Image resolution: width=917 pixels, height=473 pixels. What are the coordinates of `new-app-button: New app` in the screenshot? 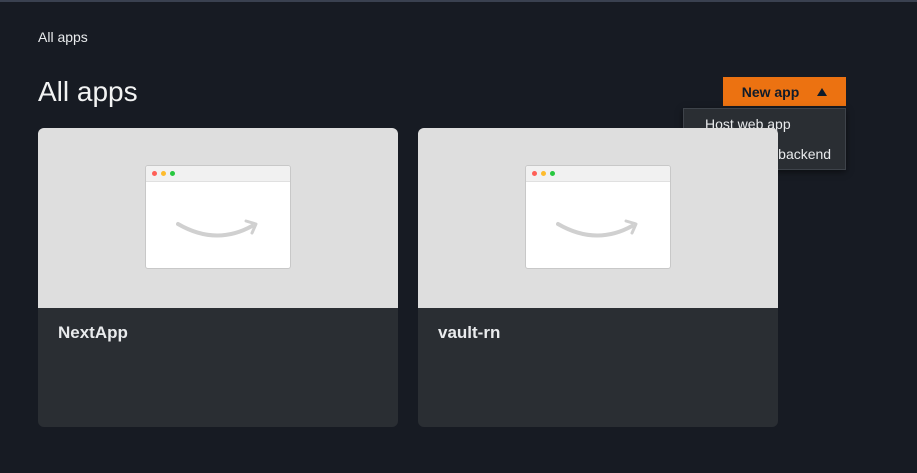 It's located at (784, 91).